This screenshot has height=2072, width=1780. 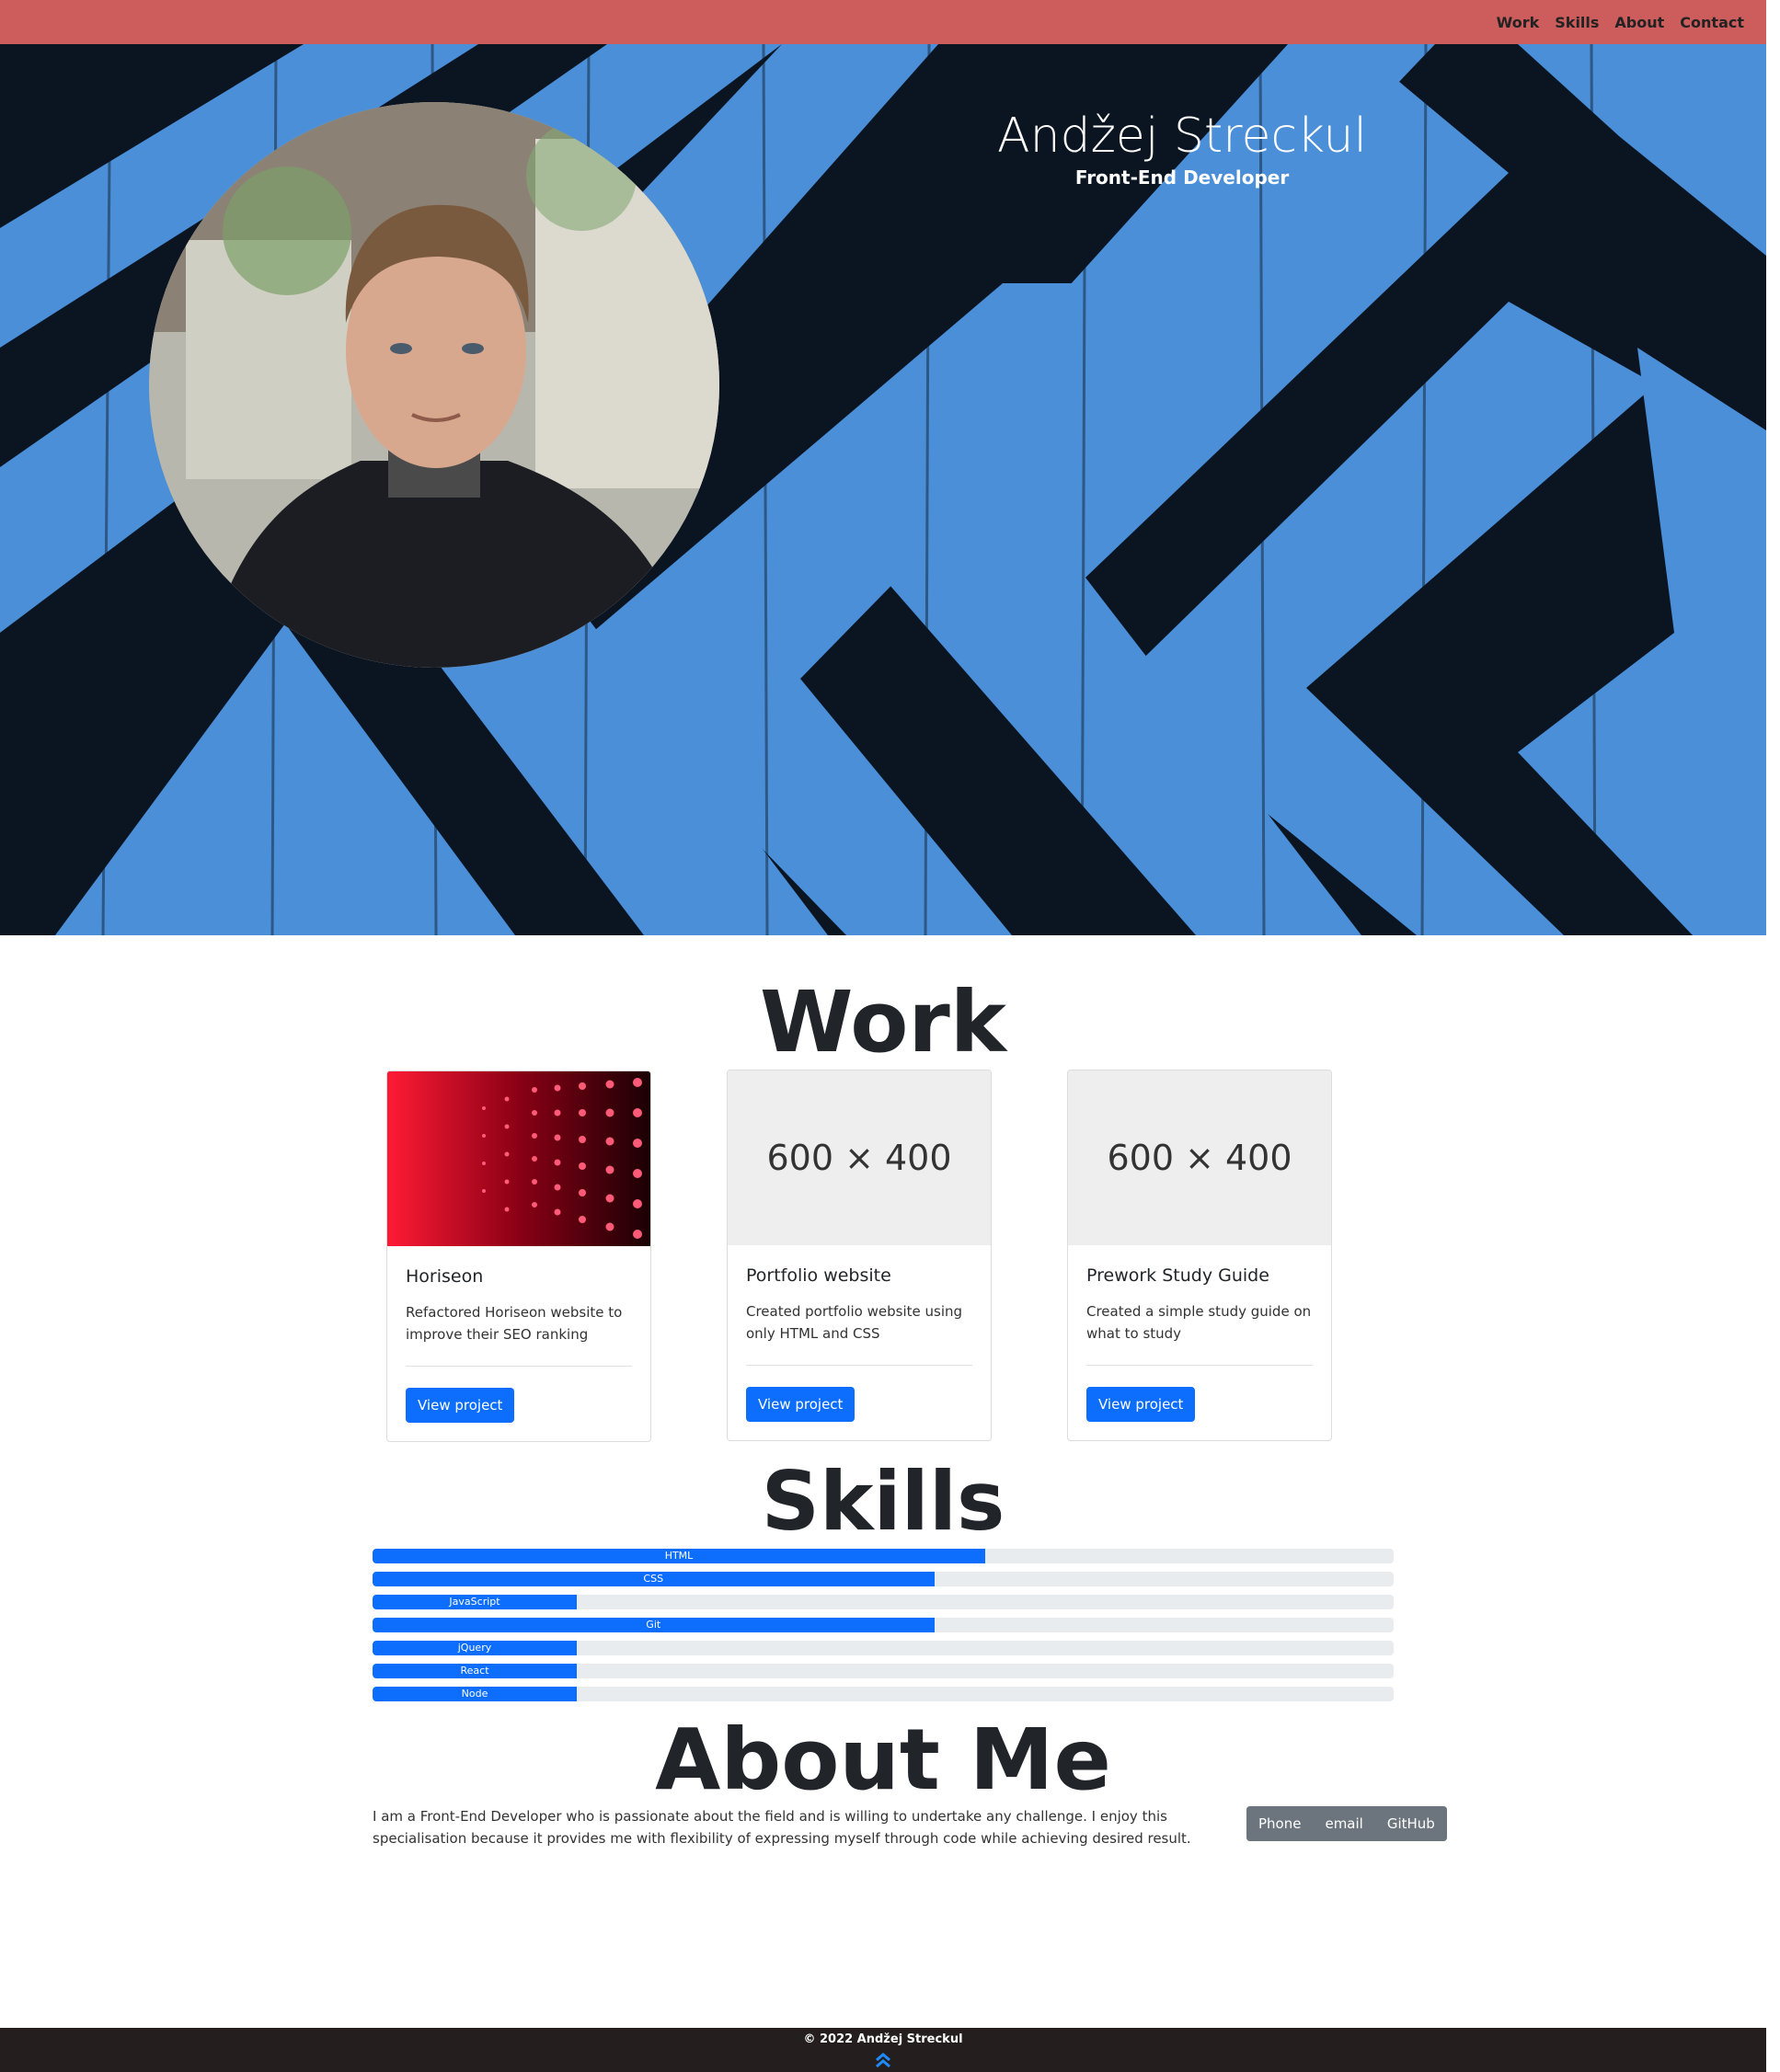 I want to click on project-title: Horiseon, so click(x=445, y=1276).